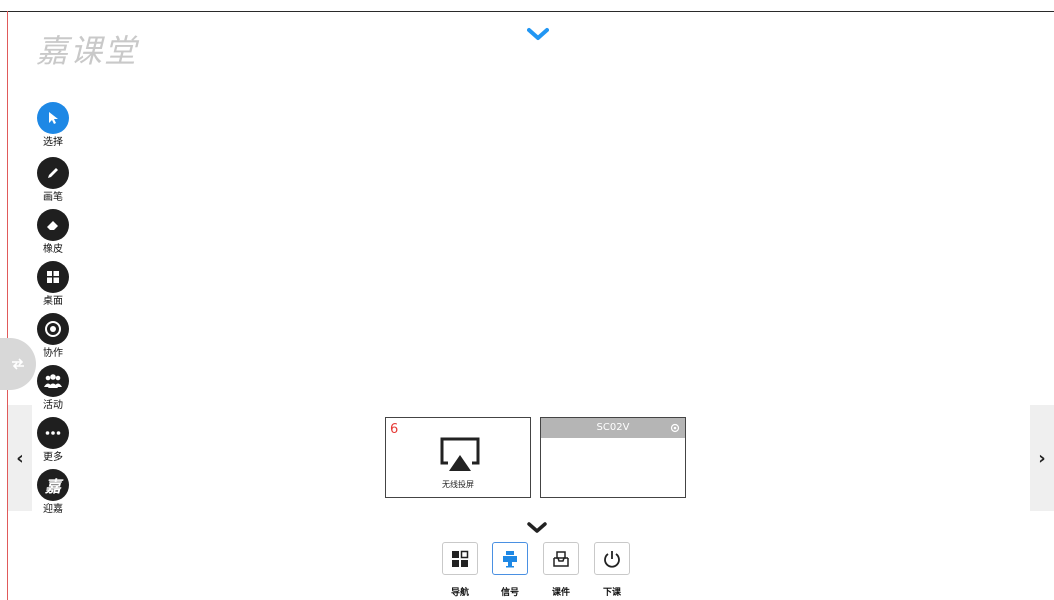 Image resolution: width=1054 pixels, height=600 pixels. Describe the element at coordinates (53, 329) in the screenshot. I see `collaborate-icon` at that location.